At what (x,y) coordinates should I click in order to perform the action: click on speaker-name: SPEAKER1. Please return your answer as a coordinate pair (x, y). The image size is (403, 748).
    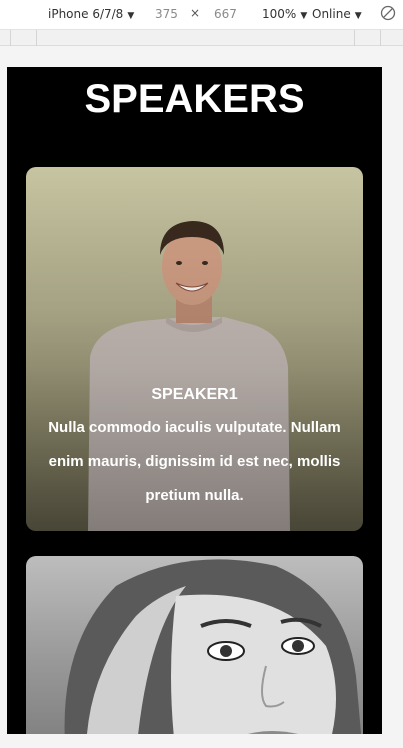
    Looking at the image, I should click on (194, 394).